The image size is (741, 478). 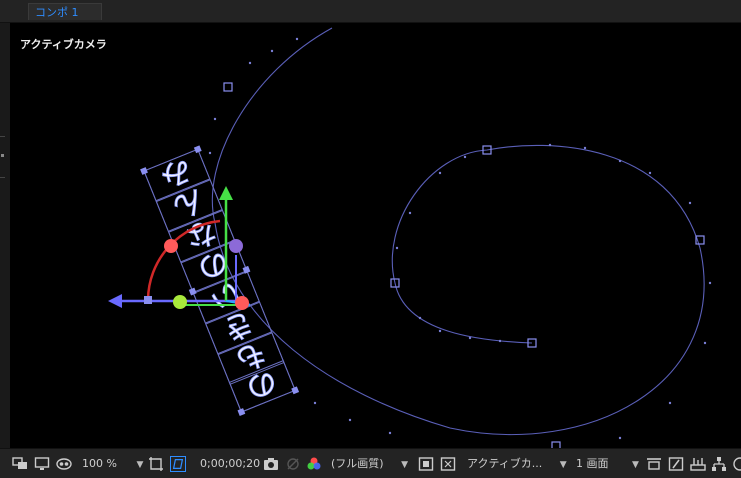 I want to click on axis-y-arrow, so click(x=226, y=193).